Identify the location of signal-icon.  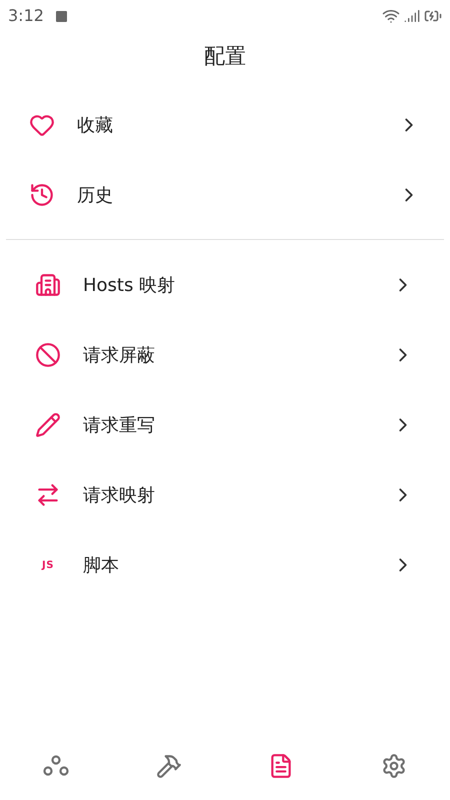
(412, 16).